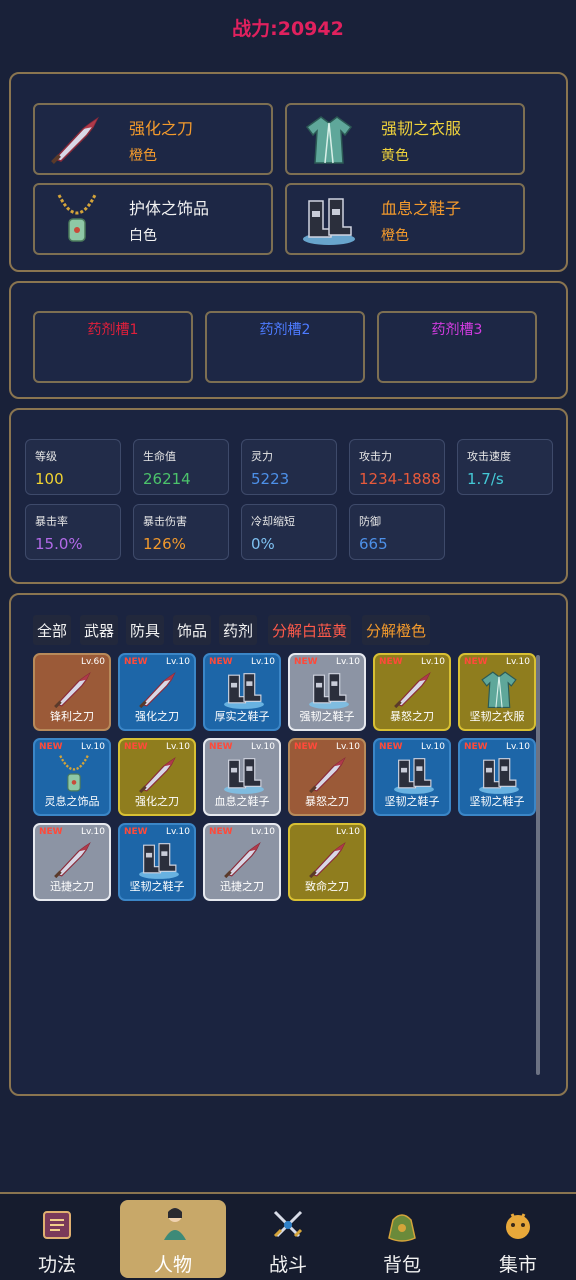 Image resolution: width=576 pixels, height=1280 pixels. Describe the element at coordinates (285, 330) in the screenshot. I see `potion-slot-label: 药剂槽2` at that location.